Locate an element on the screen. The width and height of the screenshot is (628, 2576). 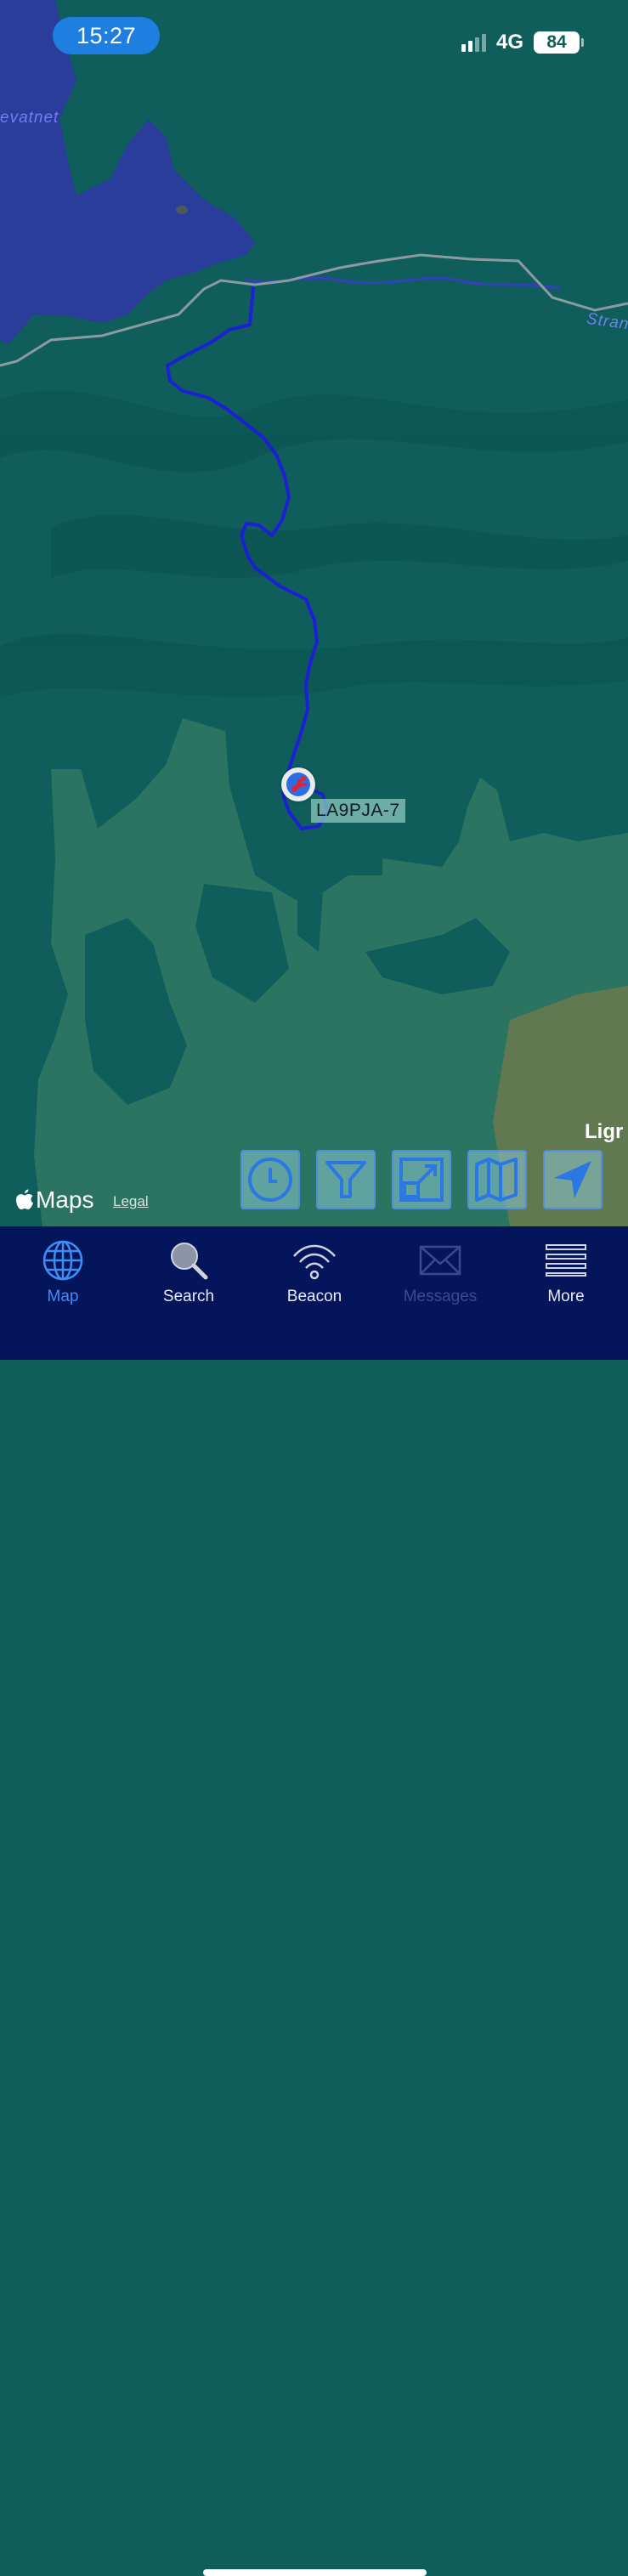
battery-icon: 84 is located at coordinates (557, 42).